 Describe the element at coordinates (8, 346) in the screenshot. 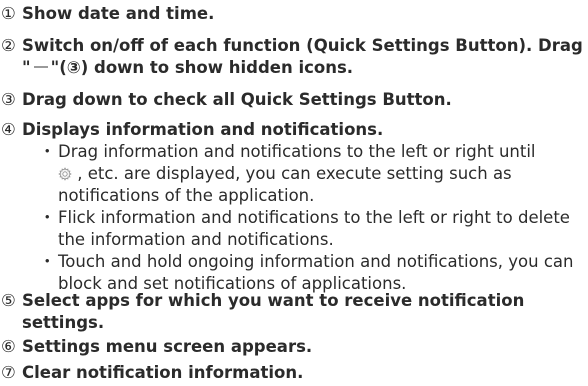

I see `item-number-6: ⑥` at that location.